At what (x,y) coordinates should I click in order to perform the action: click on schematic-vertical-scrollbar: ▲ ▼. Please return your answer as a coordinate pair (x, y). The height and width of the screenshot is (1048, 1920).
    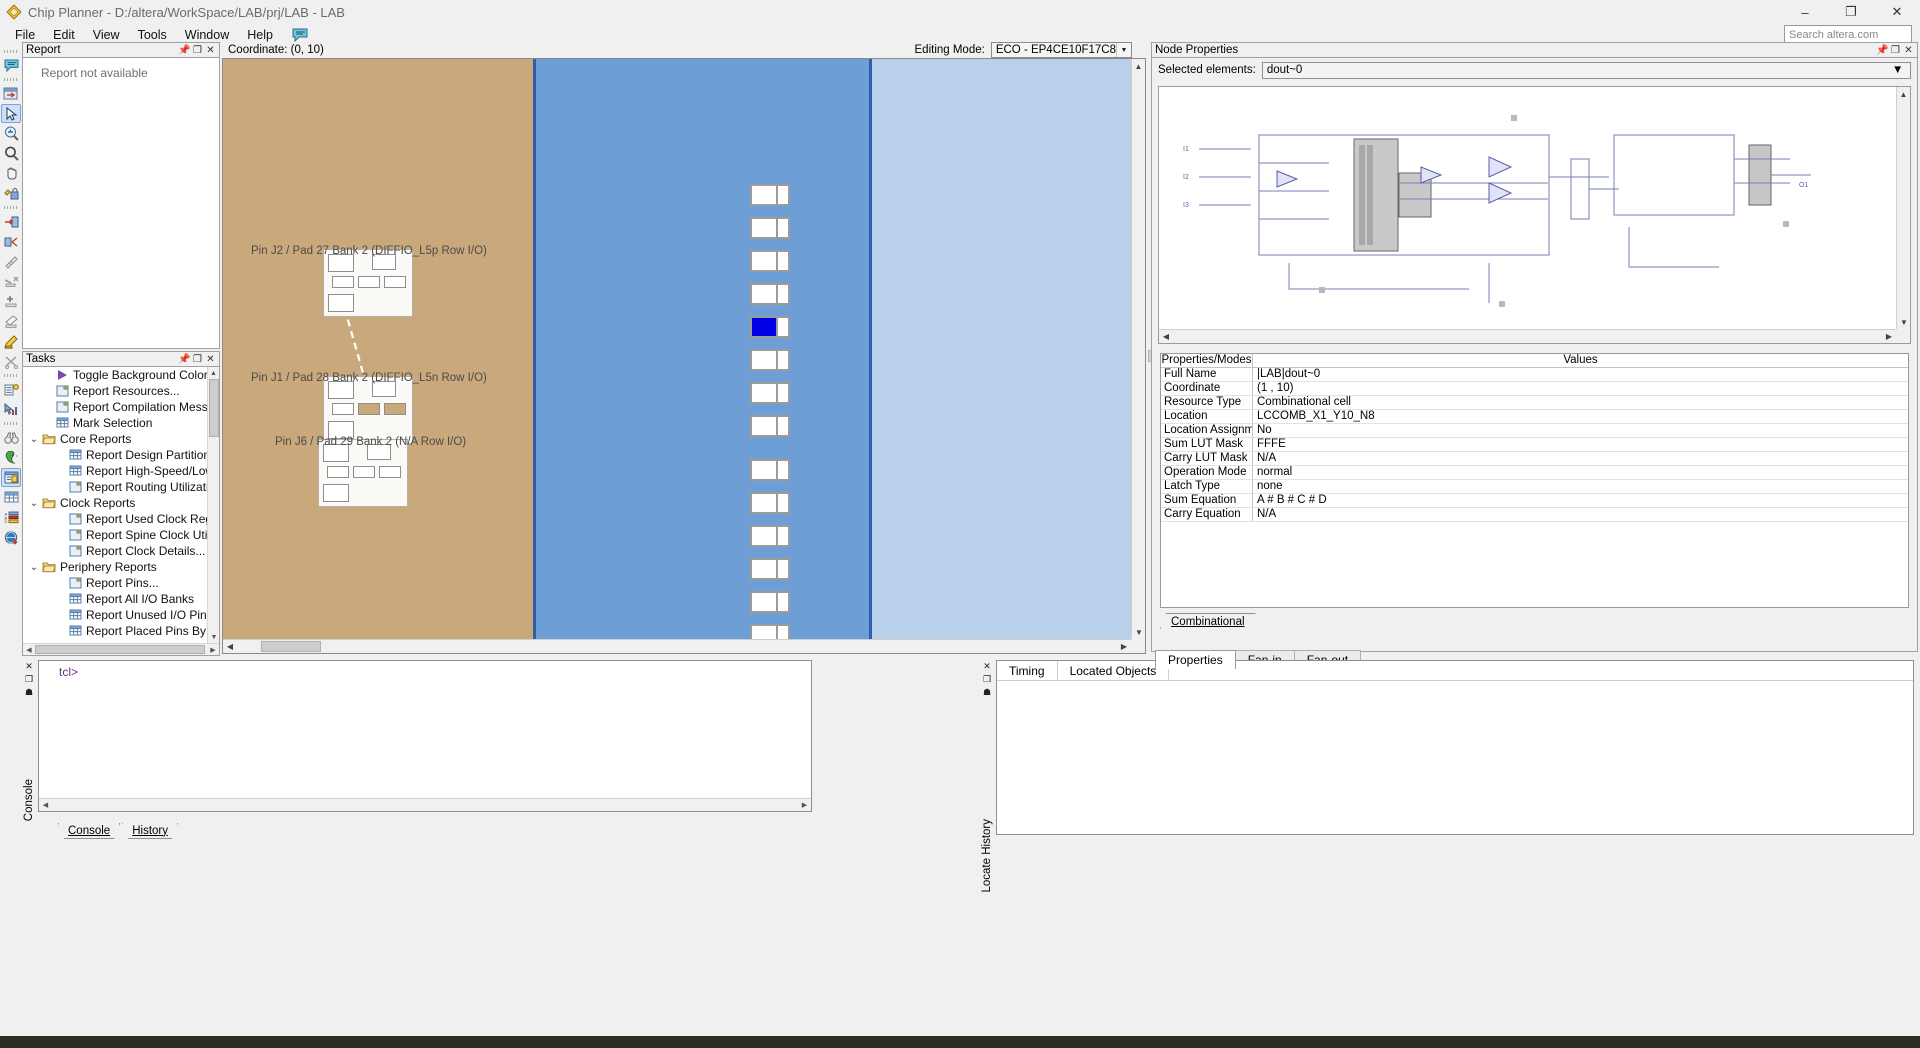
    Looking at the image, I should click on (1903, 208).